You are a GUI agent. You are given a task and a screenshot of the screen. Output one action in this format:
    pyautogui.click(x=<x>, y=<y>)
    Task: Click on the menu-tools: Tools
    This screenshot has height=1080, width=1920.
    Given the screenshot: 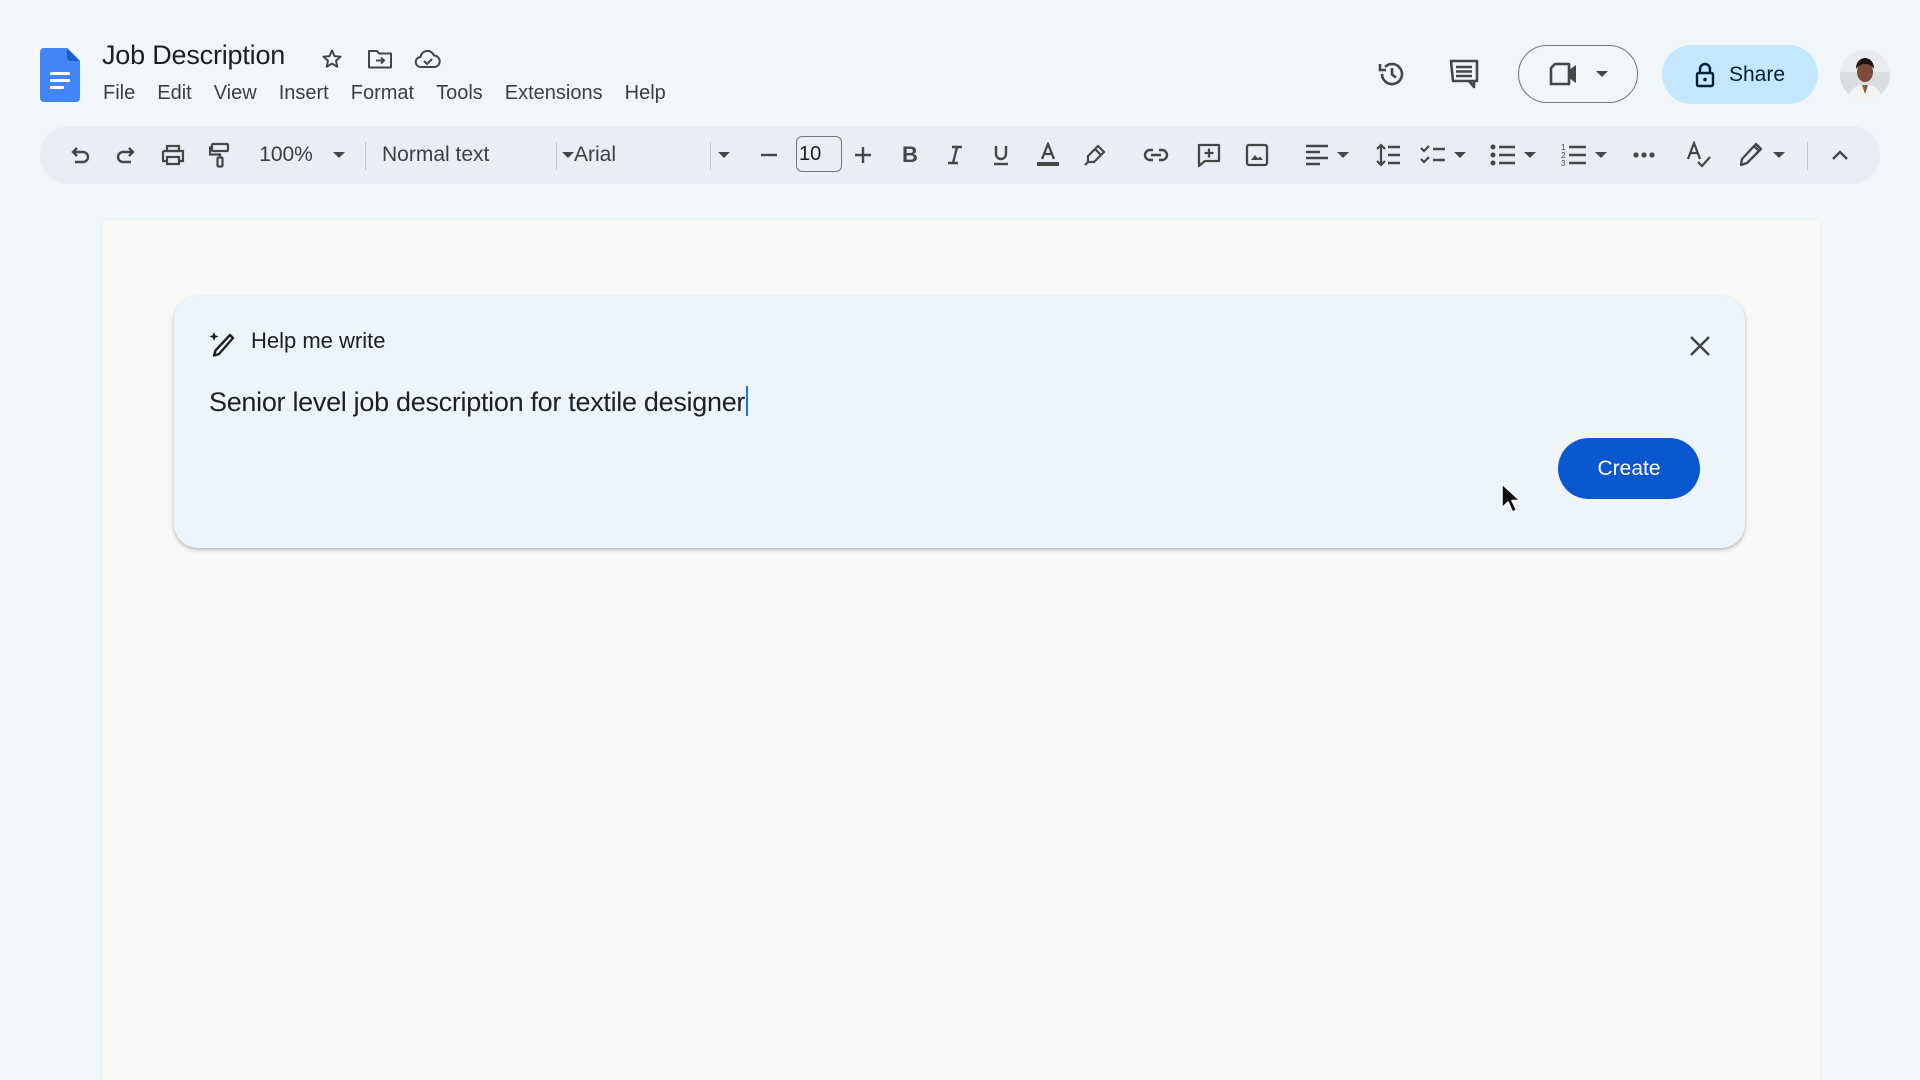 What is the action you would take?
    pyautogui.click(x=459, y=93)
    